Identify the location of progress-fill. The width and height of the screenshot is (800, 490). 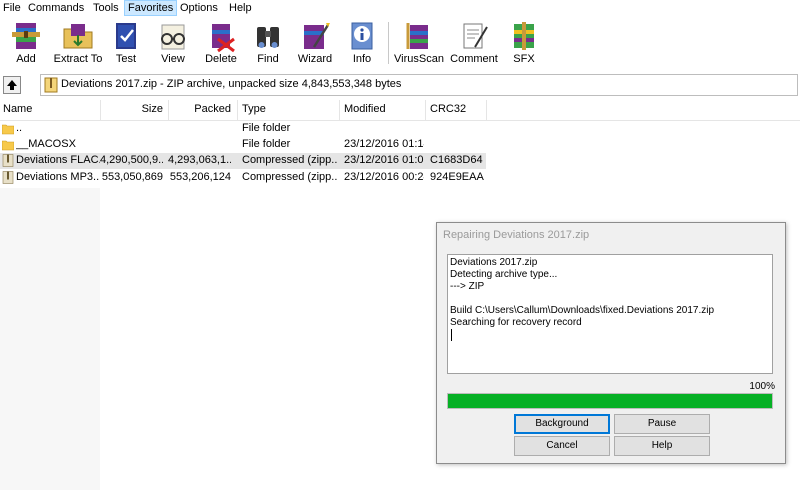
(610, 401).